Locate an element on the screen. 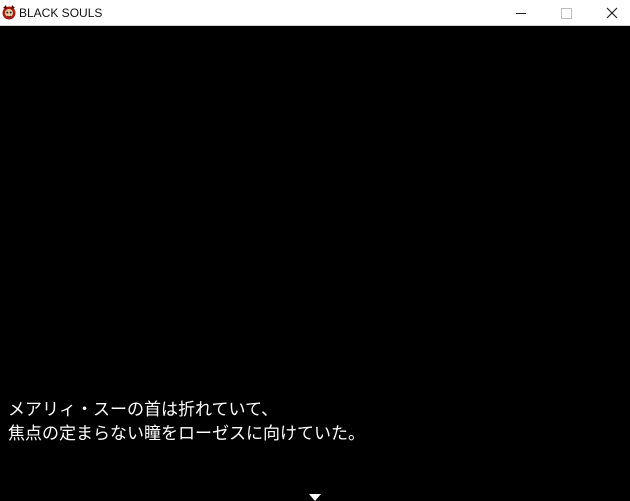 The width and height of the screenshot is (630, 501). minimize-icon is located at coordinates (521, 13).